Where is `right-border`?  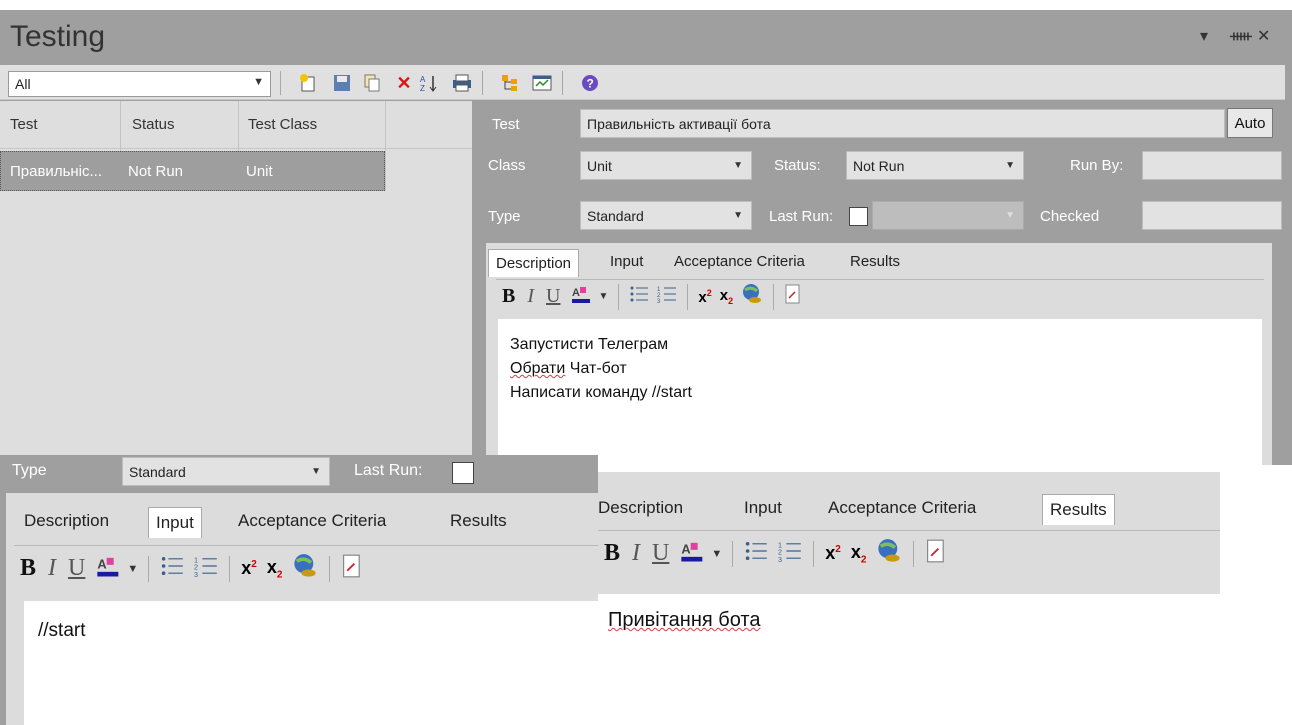
right-border is located at coordinates (1288, 265).